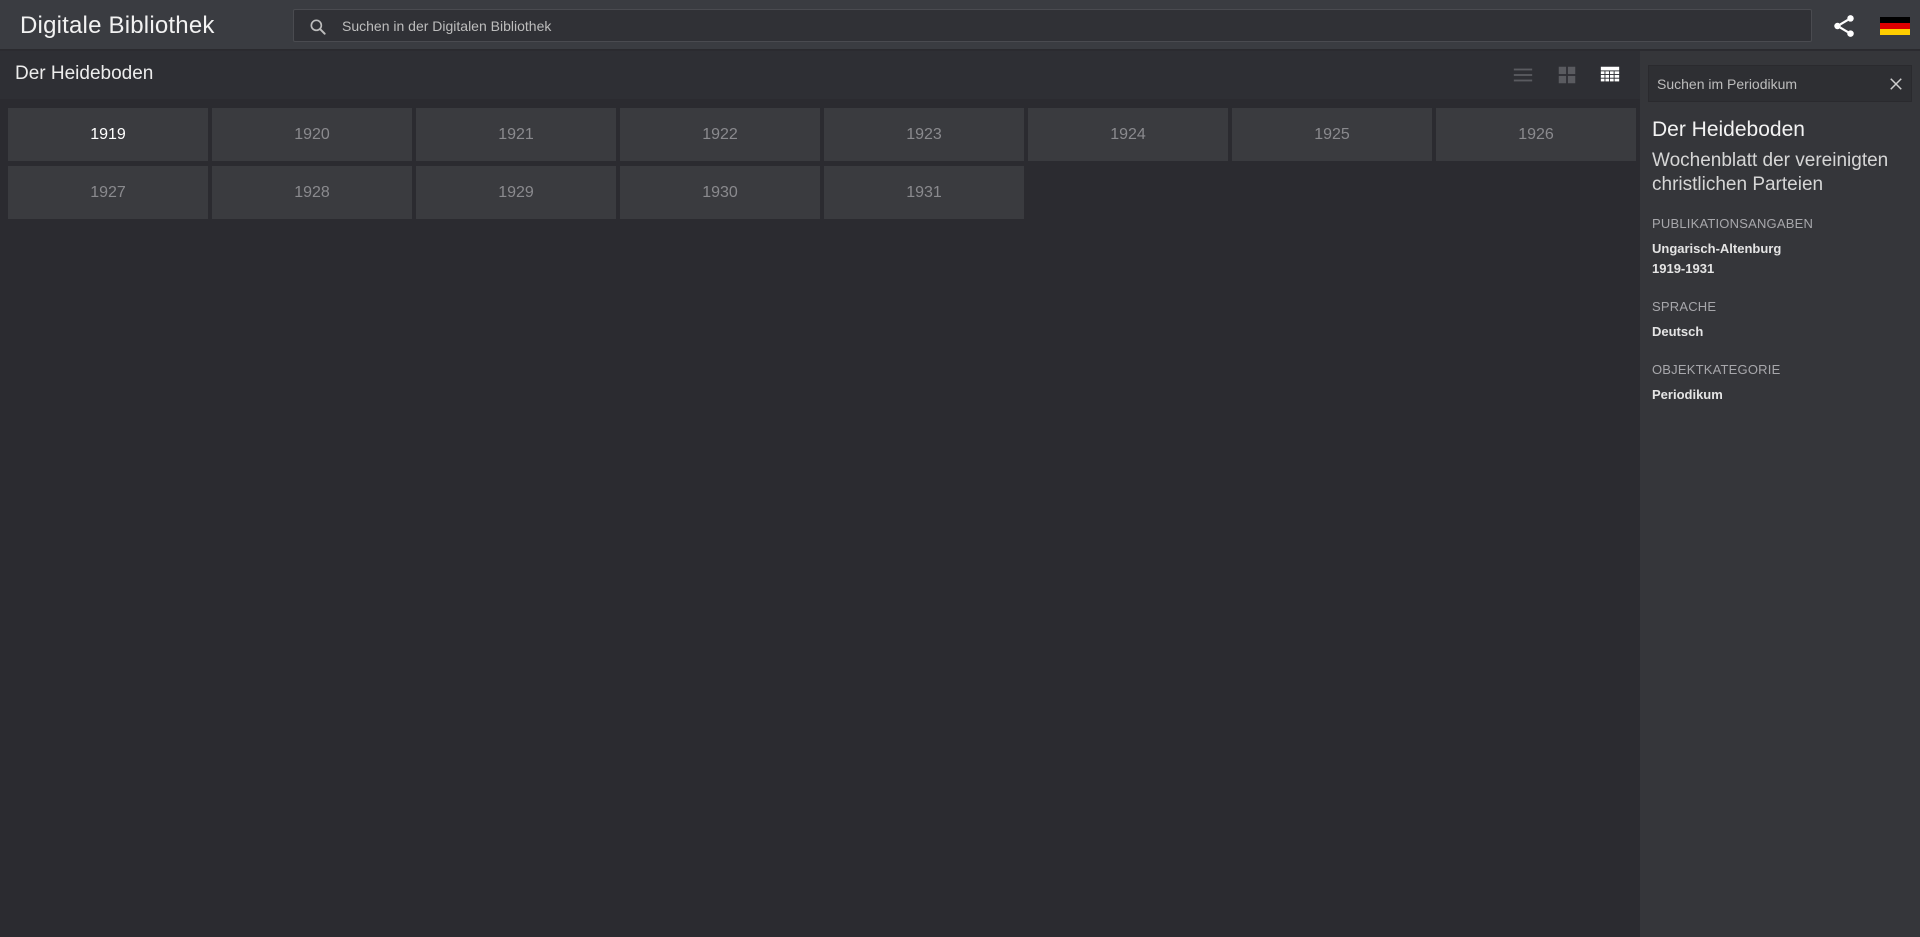 This screenshot has width=1920, height=937. I want to click on app-title: Digitale Bibliothek, so click(117, 26).